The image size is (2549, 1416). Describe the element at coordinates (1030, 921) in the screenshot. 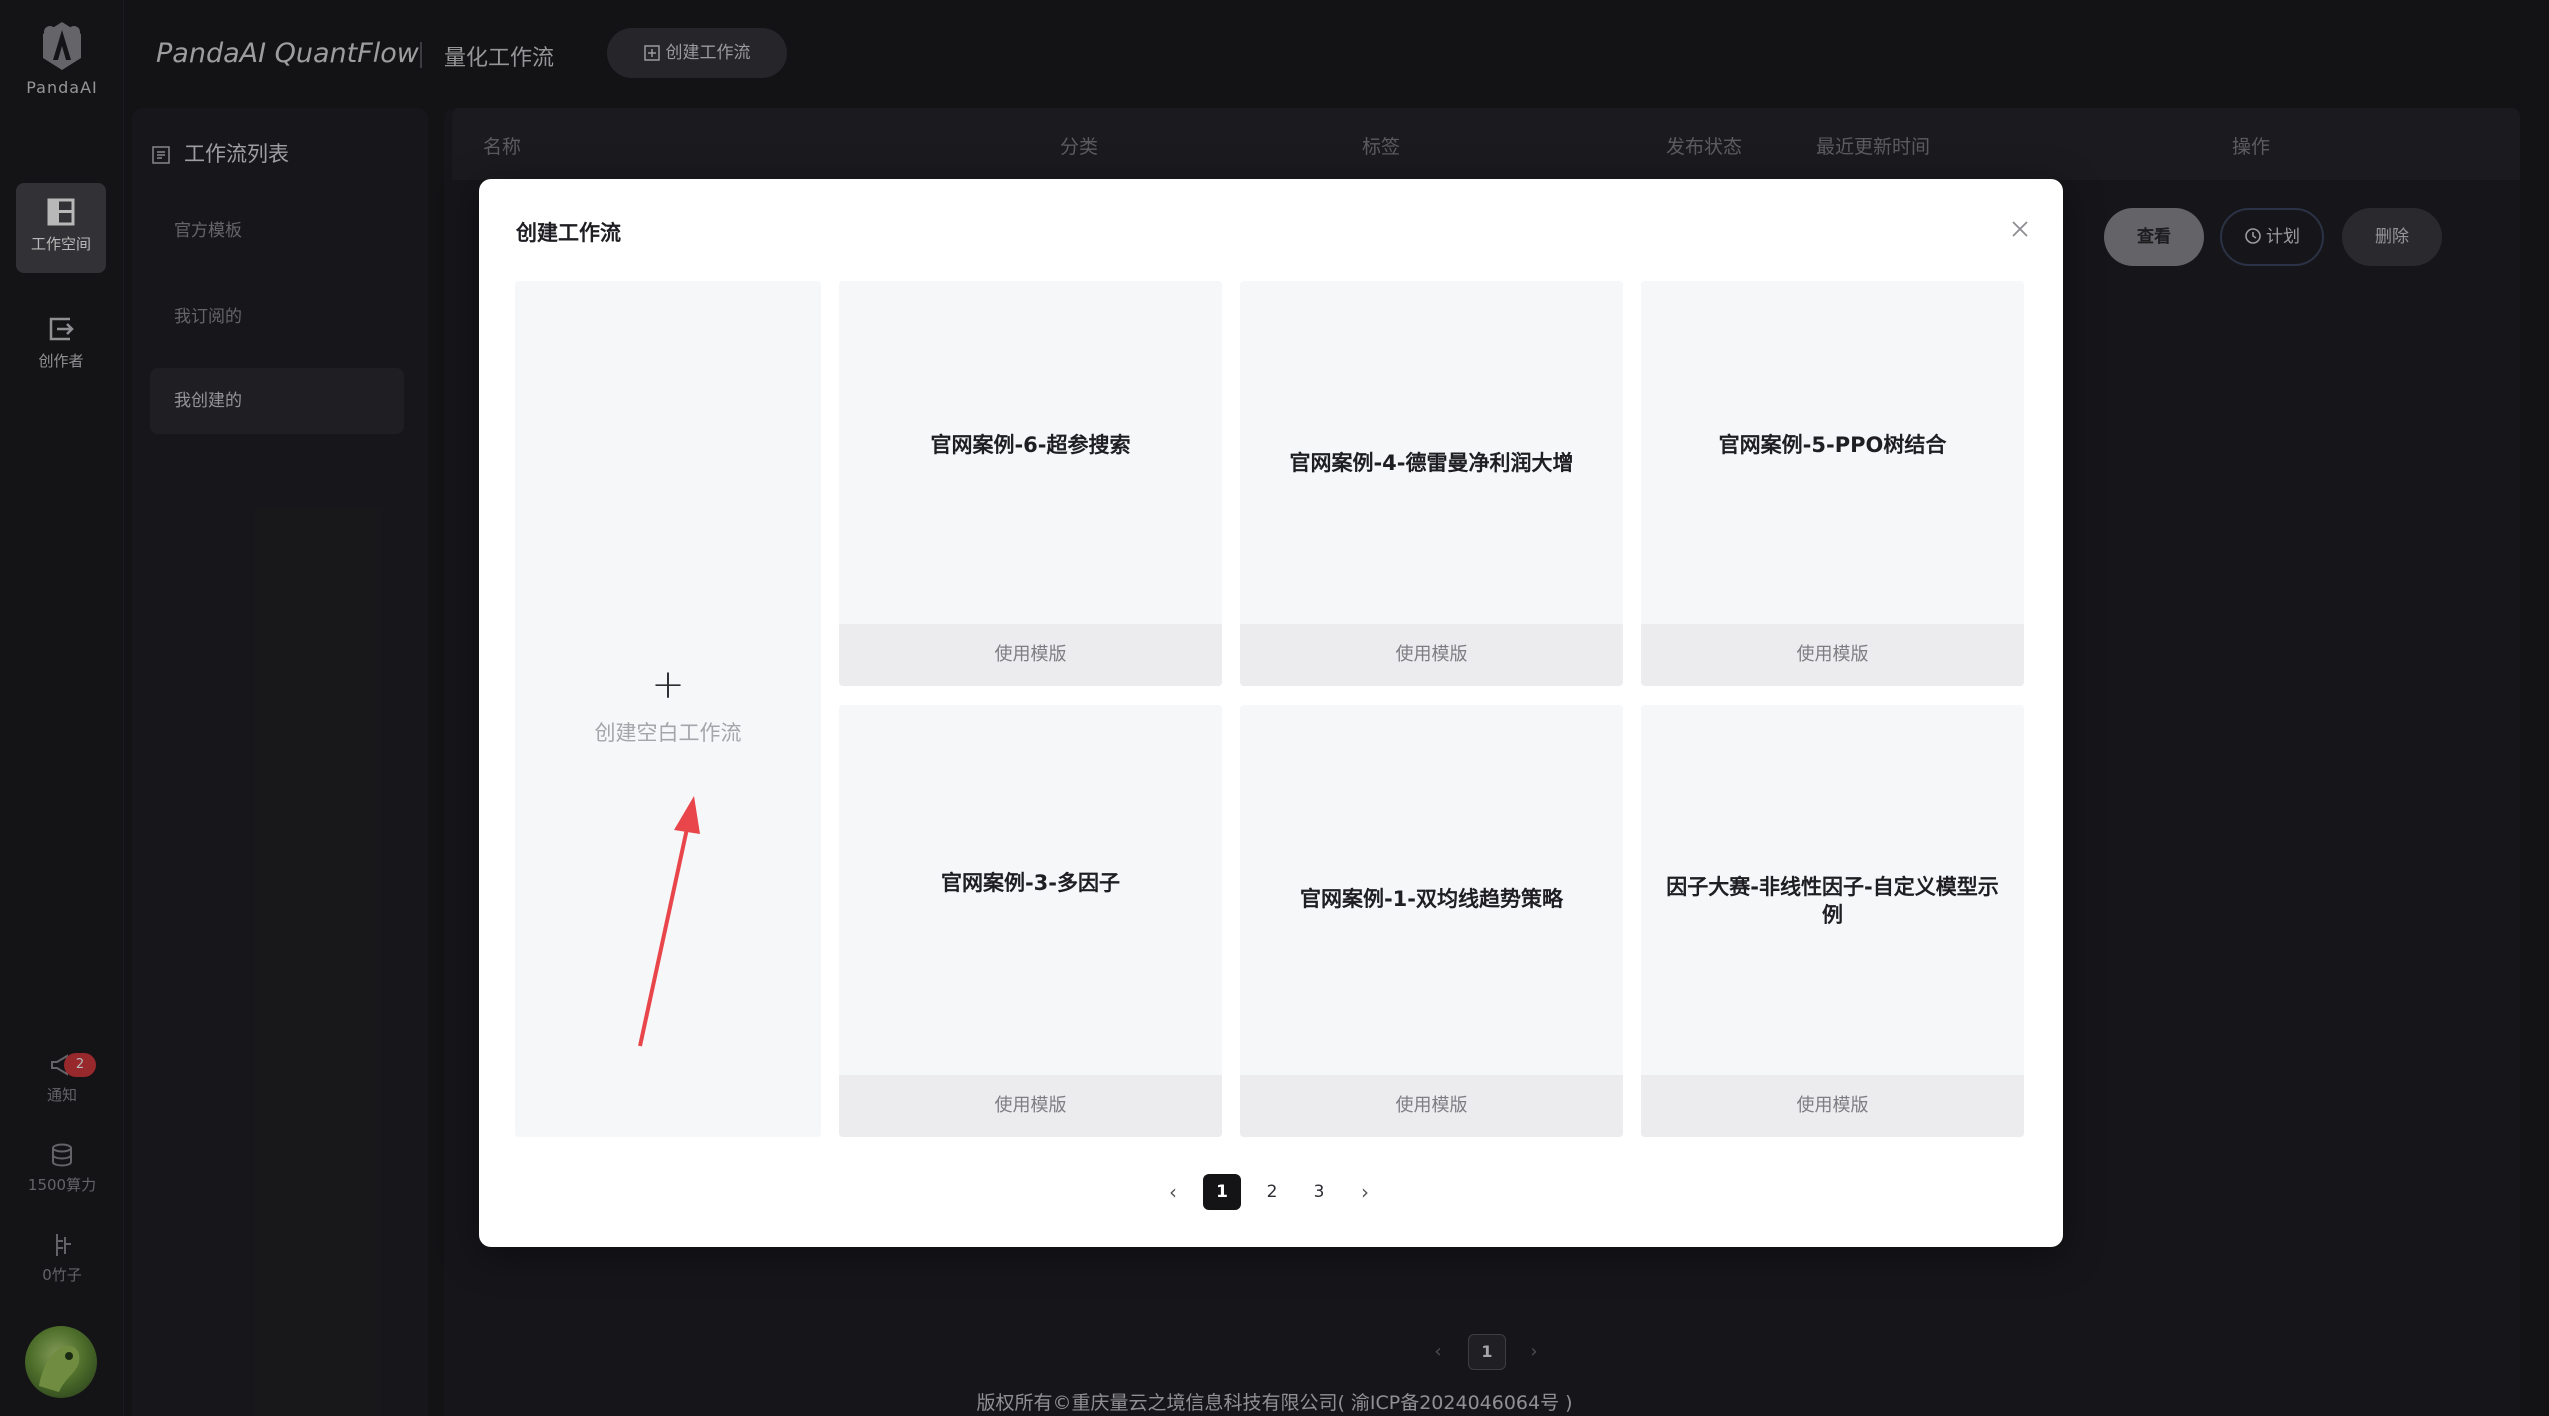

I see `template-card: 官网案例-3-多因子 使用模版` at that location.